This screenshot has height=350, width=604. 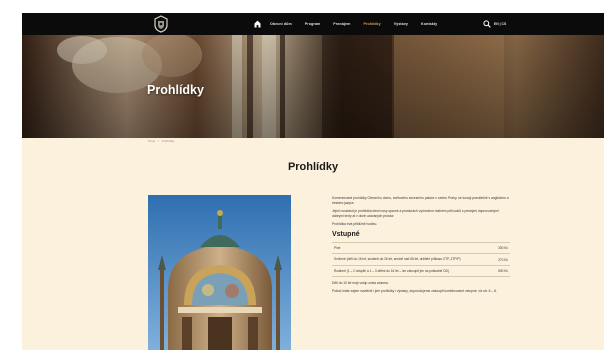 I want to click on crest-logo-icon, so click(x=161, y=24).